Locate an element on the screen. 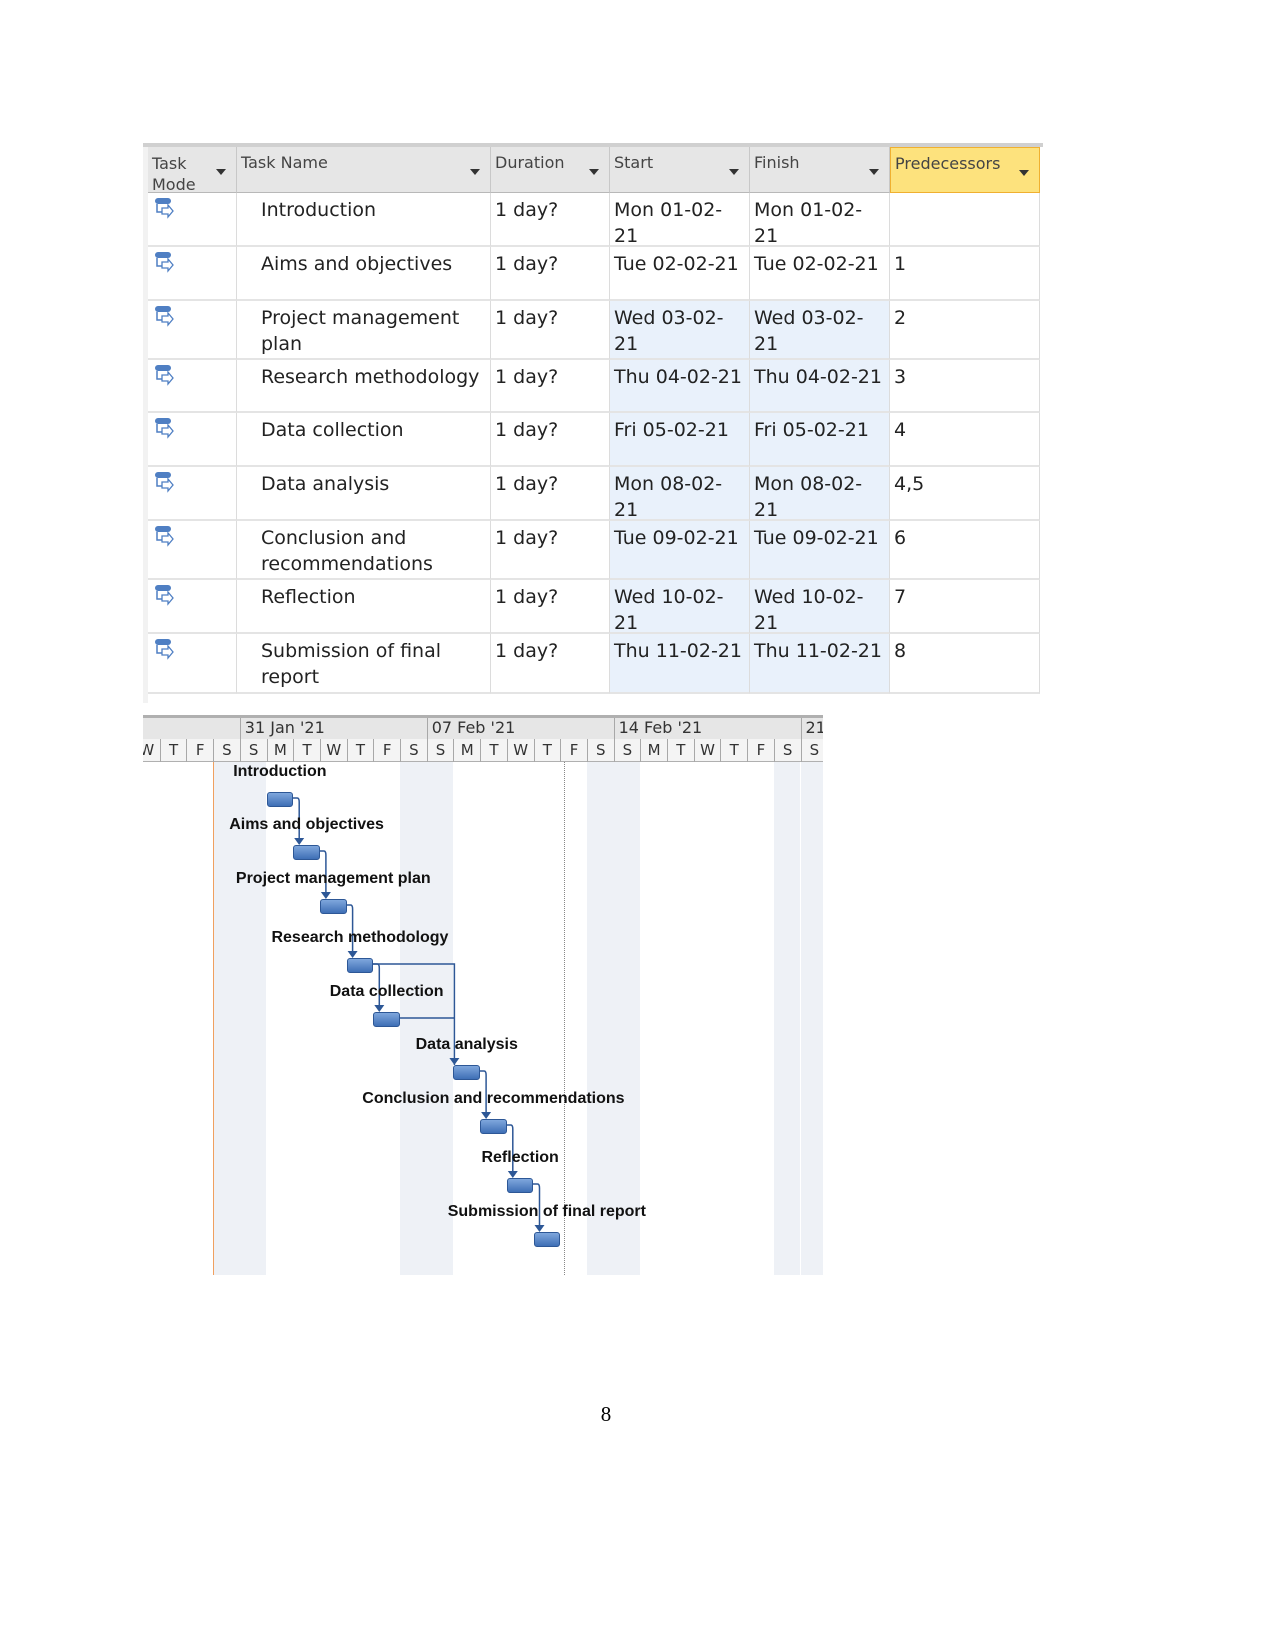 The image size is (1275, 1650). column-header-label: Task Mode is located at coordinates (174, 174).